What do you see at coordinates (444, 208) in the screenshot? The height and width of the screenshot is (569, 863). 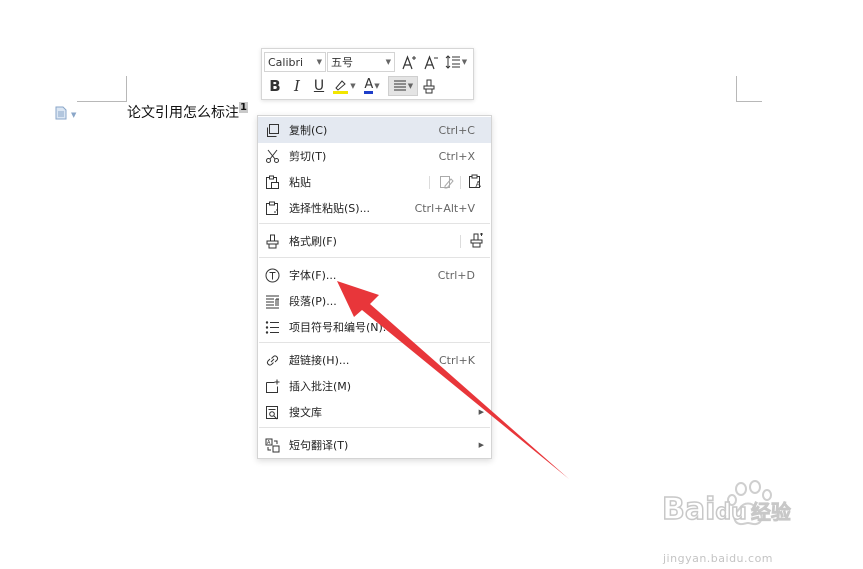 I see `menu-item-shortcut: Ctrl+Alt+V` at bounding box center [444, 208].